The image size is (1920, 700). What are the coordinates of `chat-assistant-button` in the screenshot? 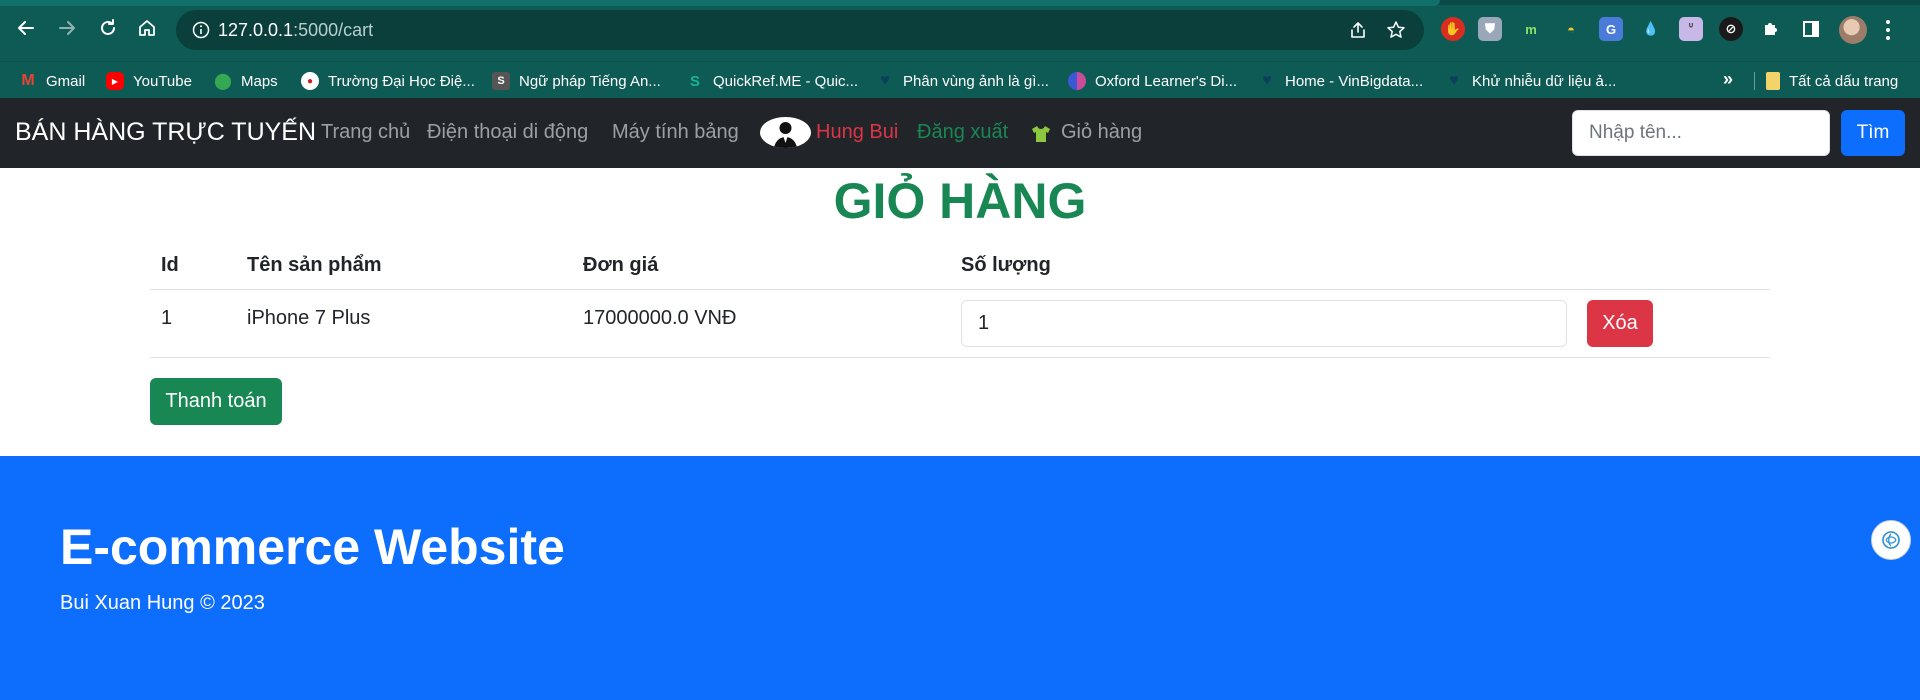 It's located at (1891, 540).